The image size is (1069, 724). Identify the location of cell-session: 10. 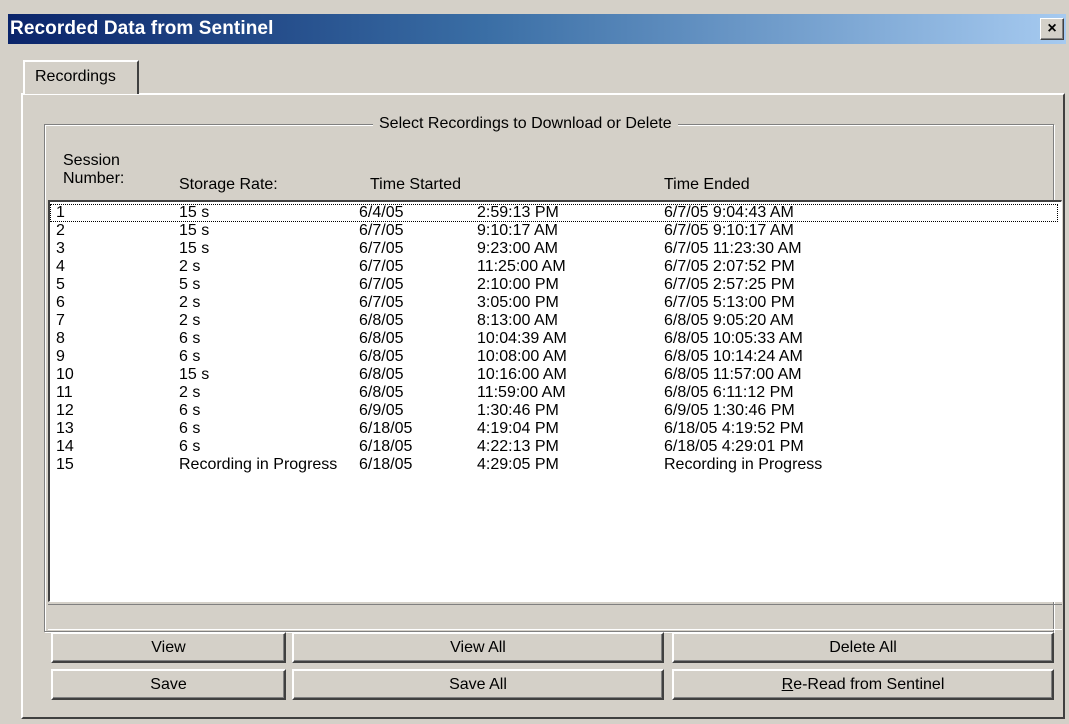
(65, 374).